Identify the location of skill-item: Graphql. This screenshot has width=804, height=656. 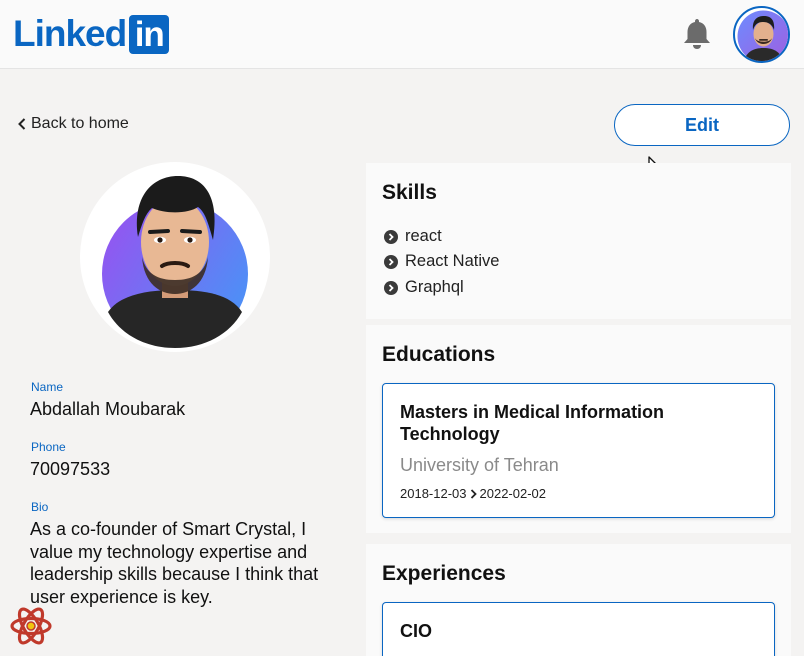
(424, 287).